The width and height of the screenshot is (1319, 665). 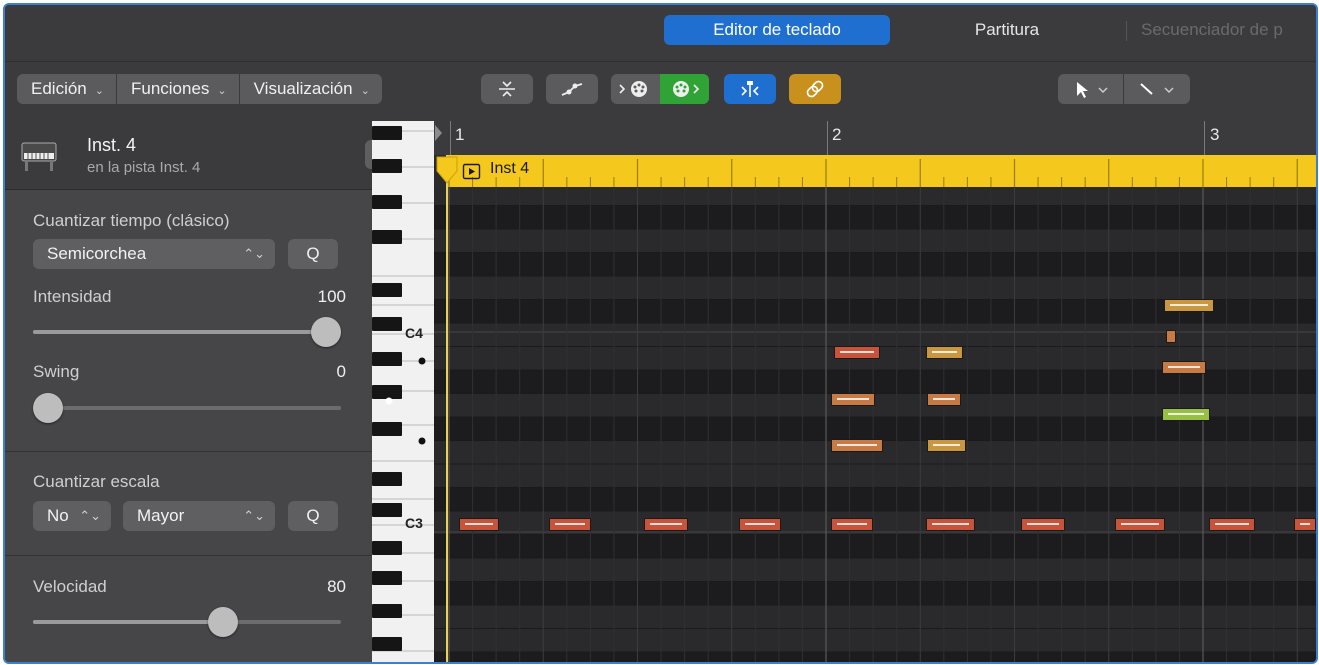 I want to click on edit-menu-label: Edición, so click(x=59, y=88).